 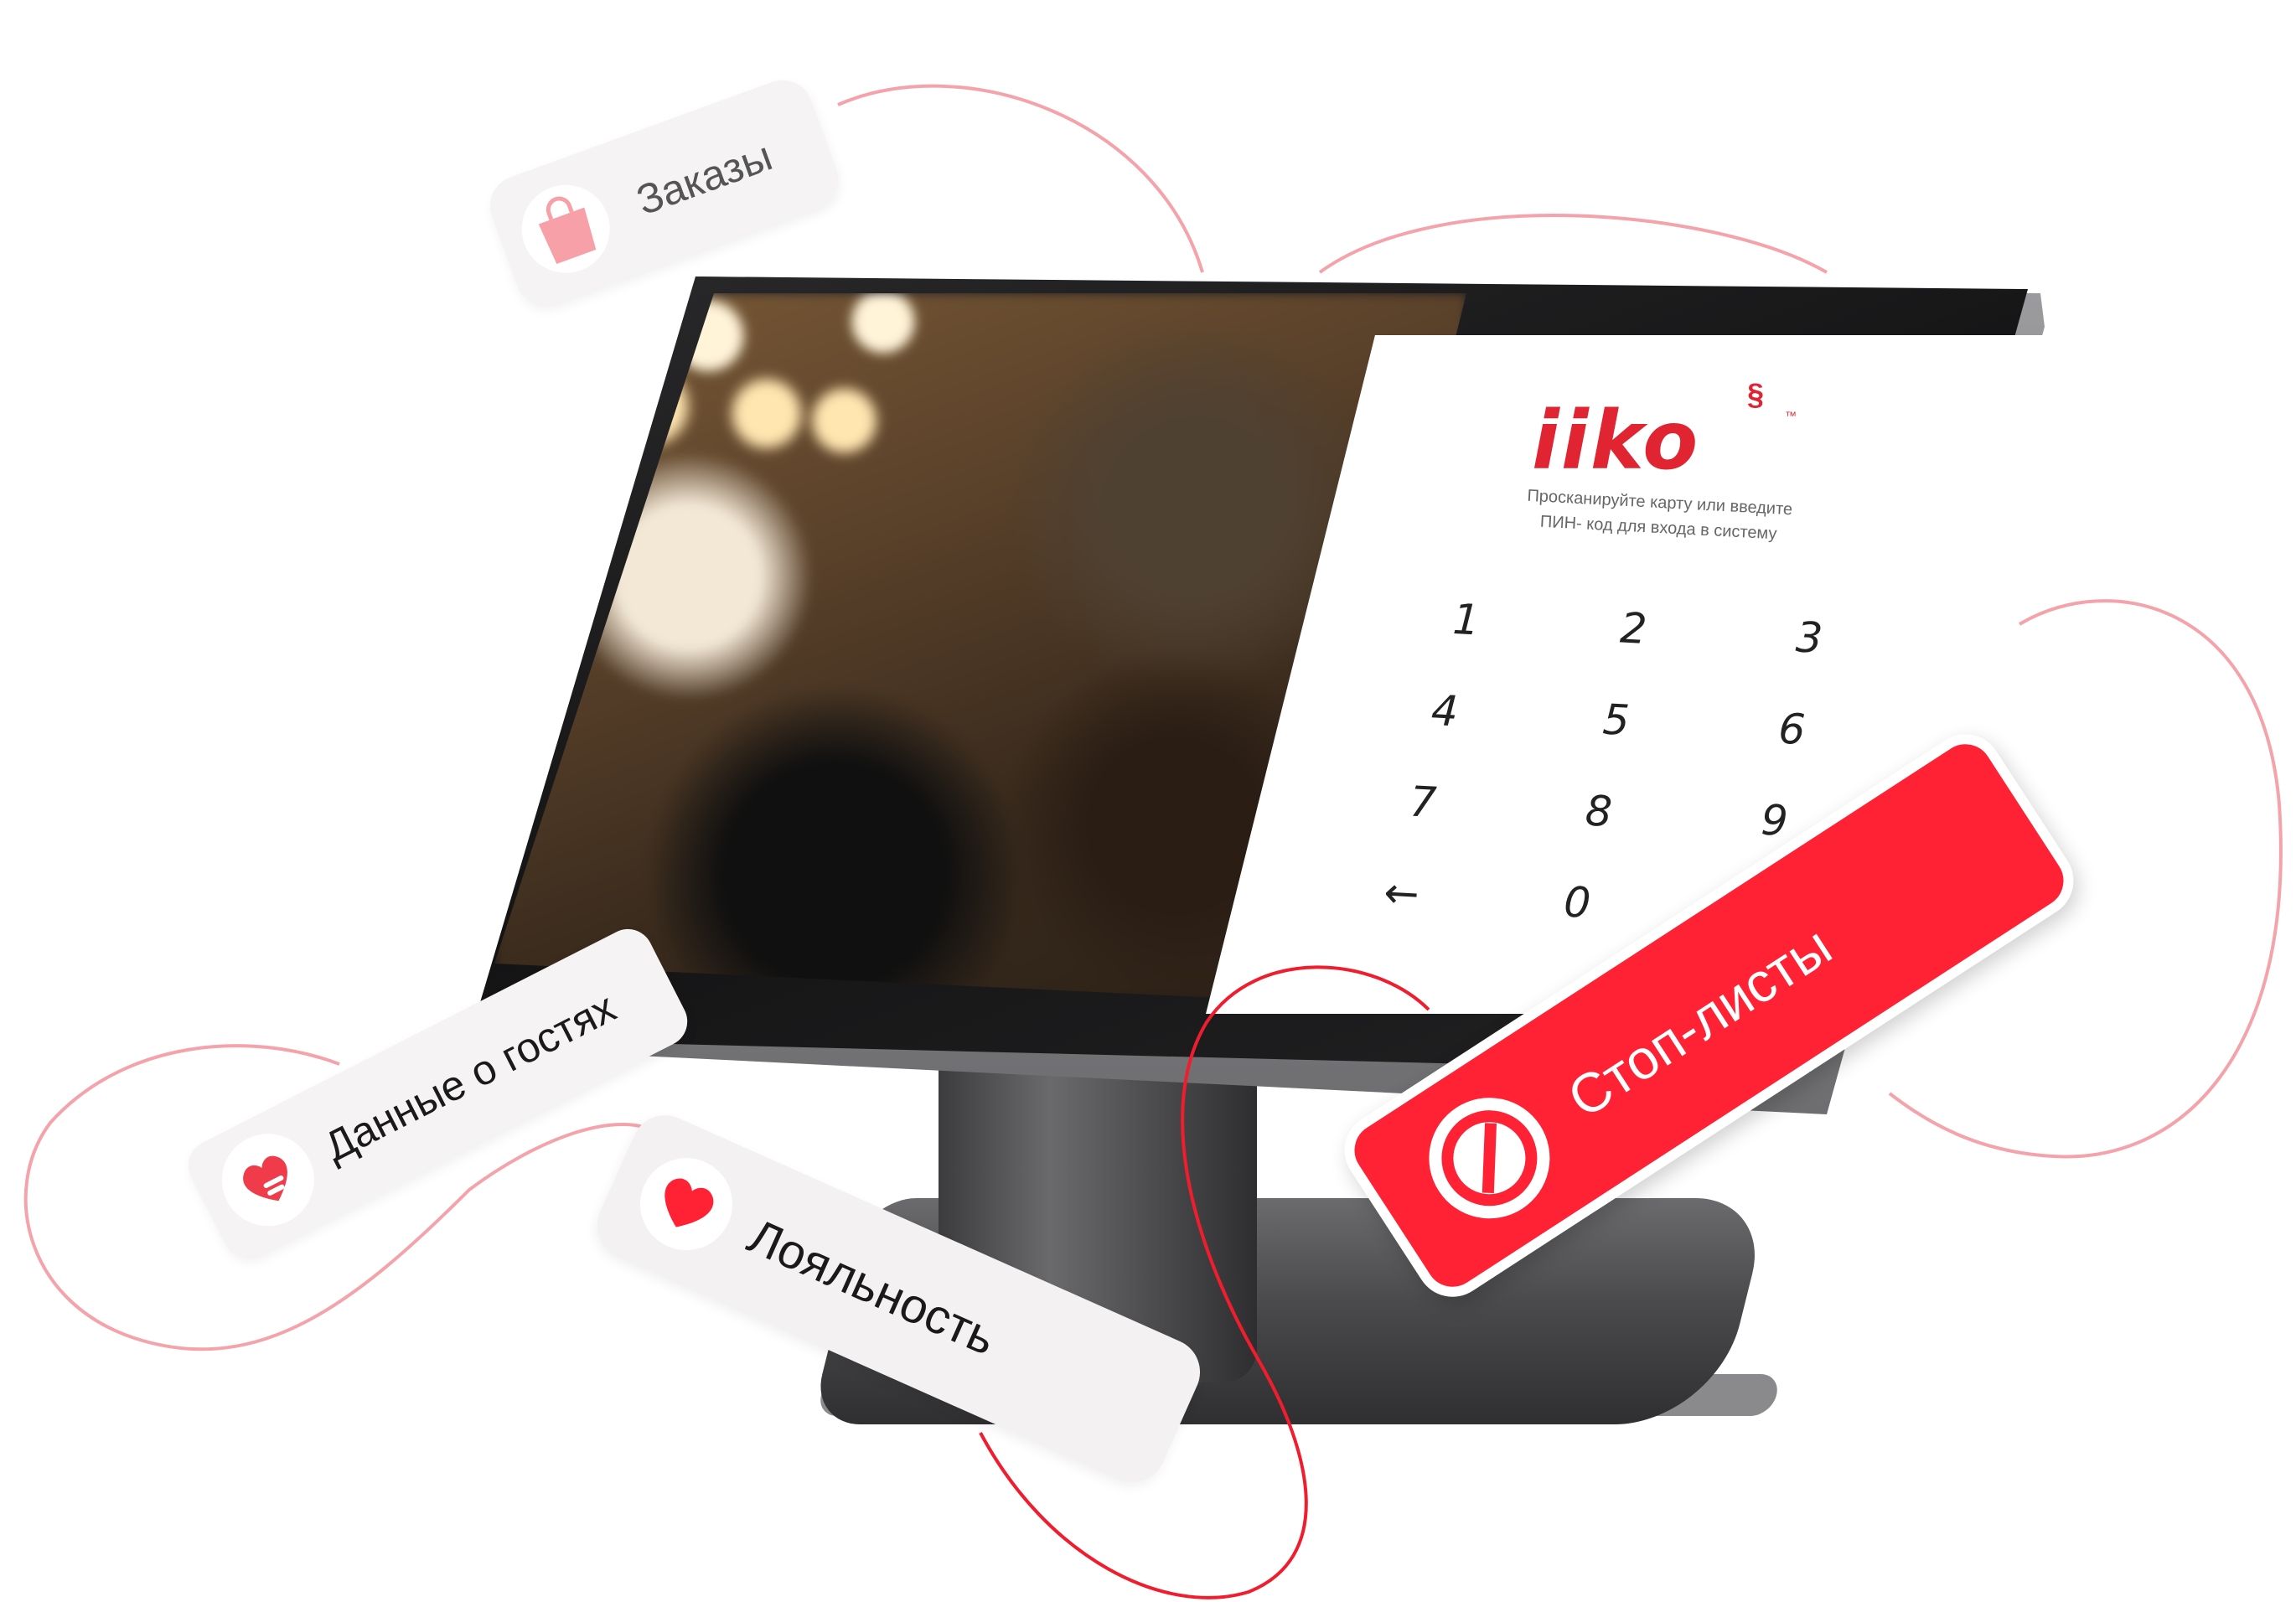 What do you see at coordinates (689, 1202) in the screenshot?
I see `heart-icon` at bounding box center [689, 1202].